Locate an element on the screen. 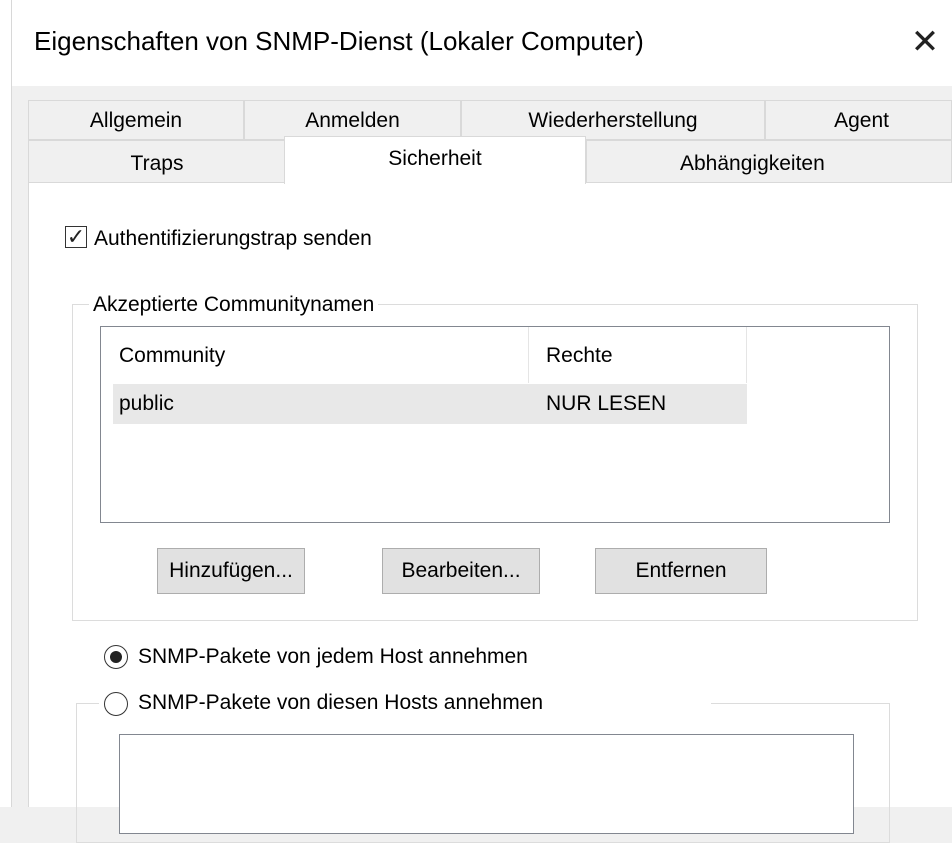 The image size is (952, 843). window-left-border is located at coordinates (6, 403).